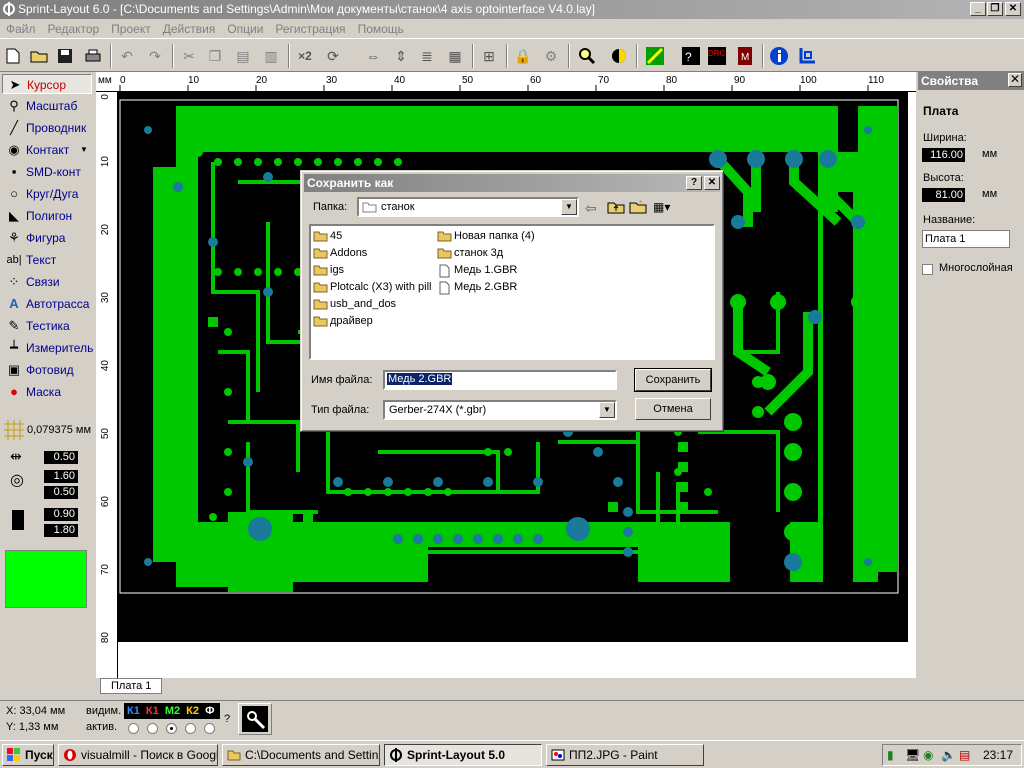 The width and height of the screenshot is (1024, 768). What do you see at coordinates (243, 56) in the screenshot?
I see `paste-icon: ▤` at bounding box center [243, 56].